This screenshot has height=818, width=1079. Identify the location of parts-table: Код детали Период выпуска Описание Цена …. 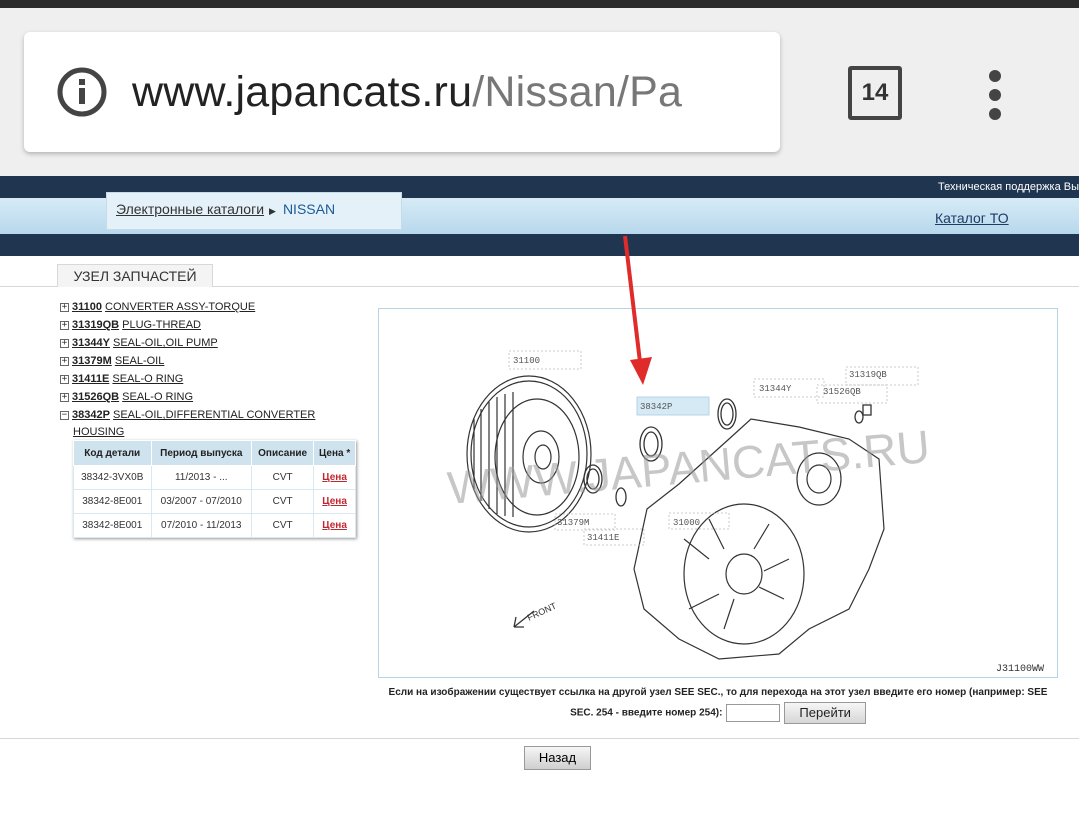
(214, 489).